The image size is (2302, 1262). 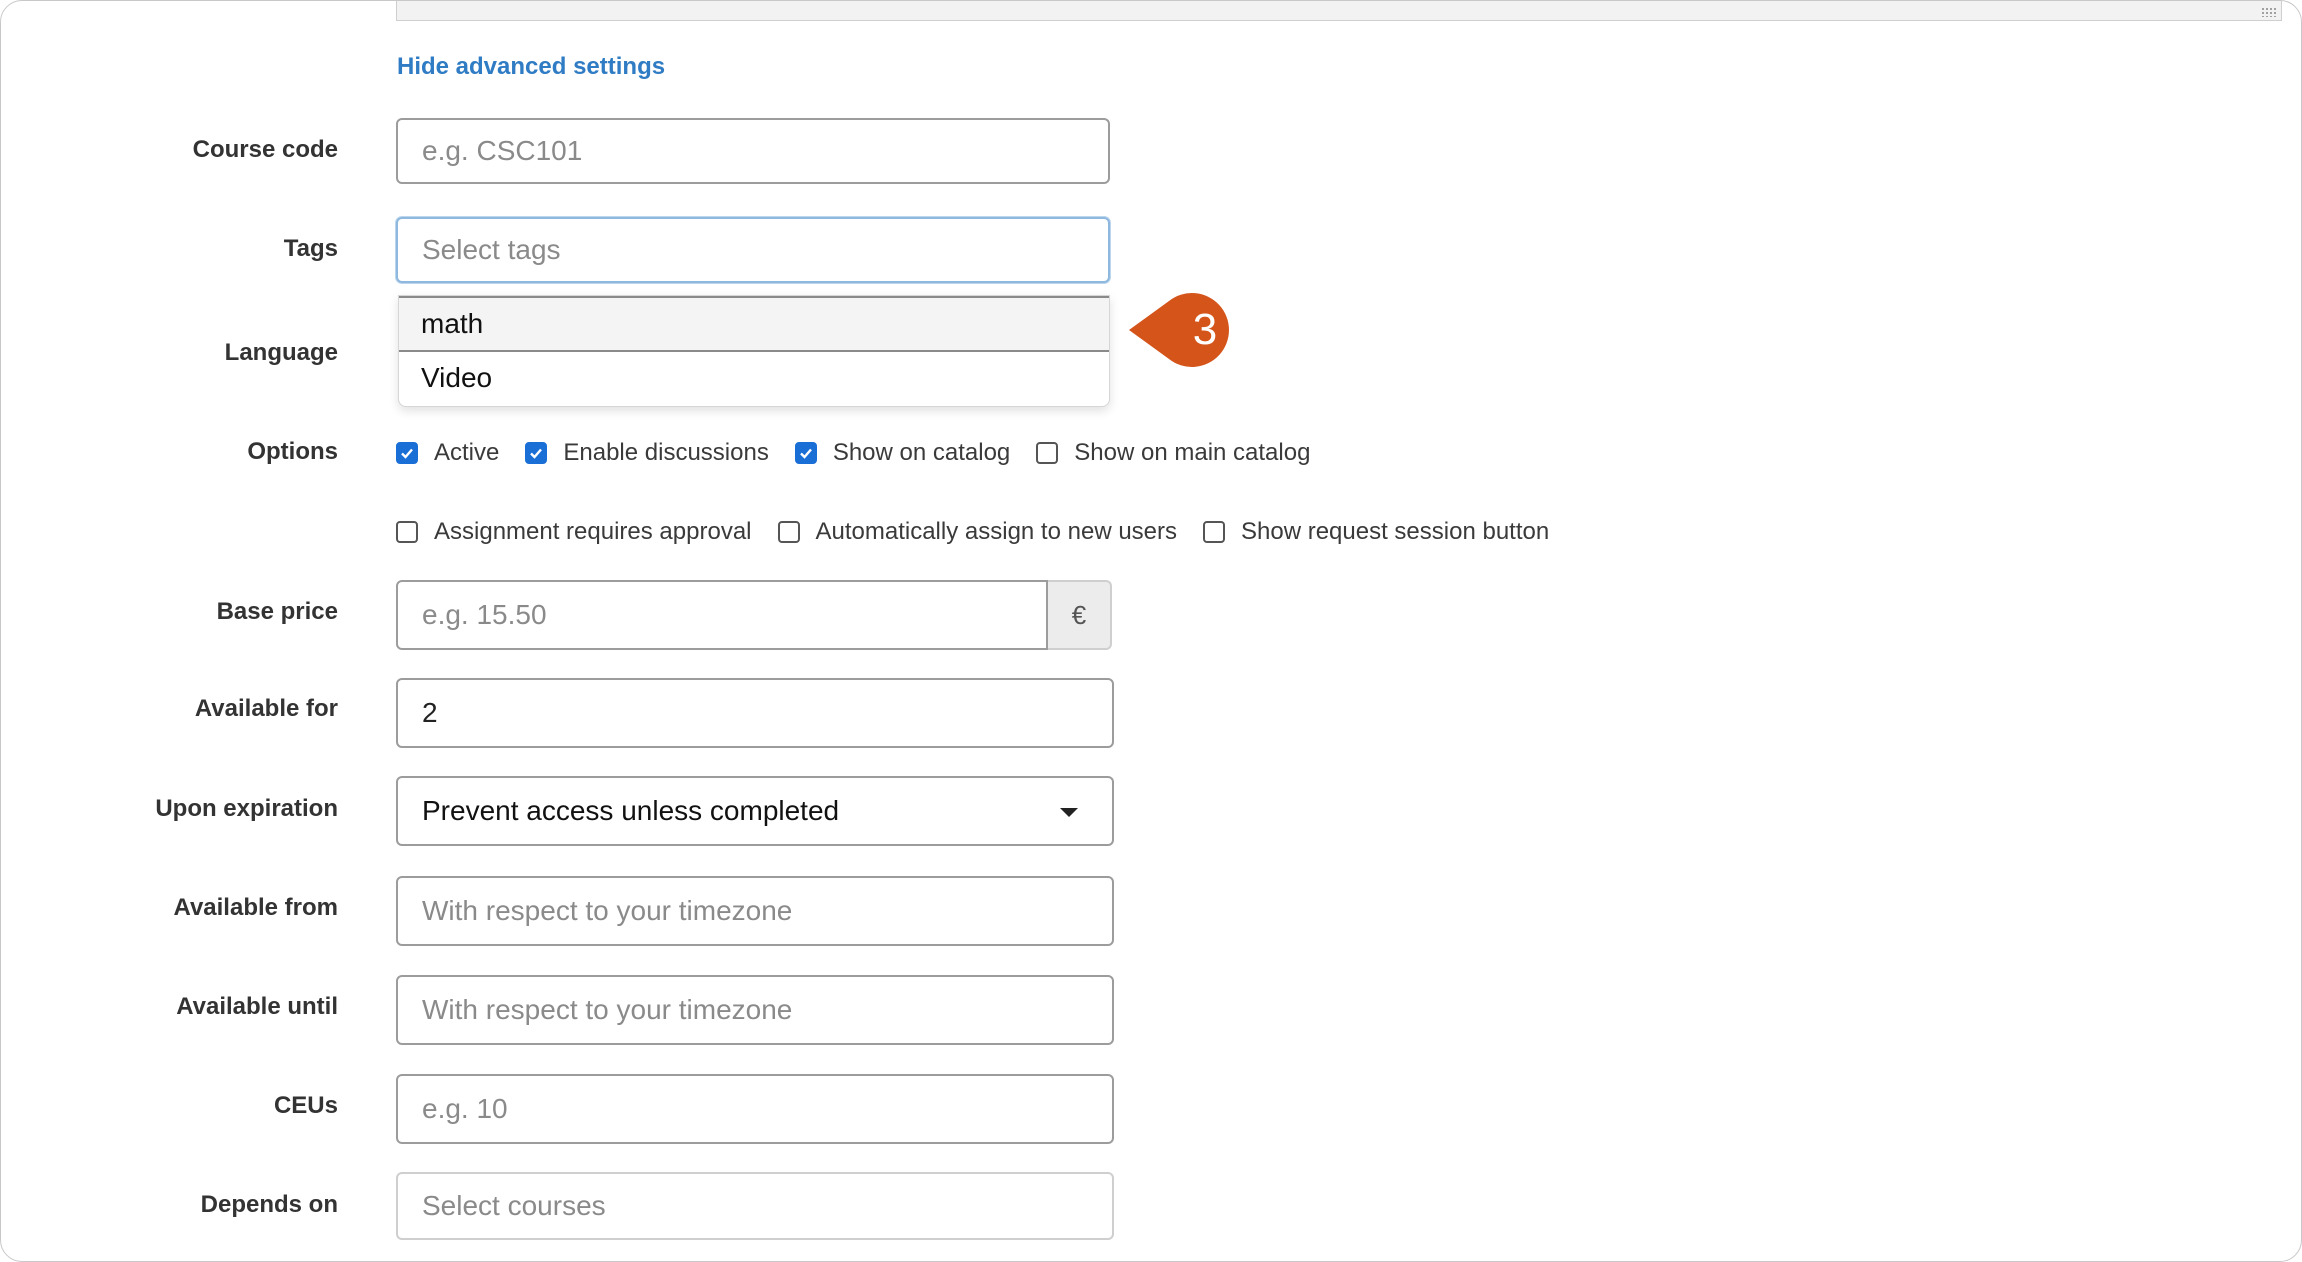 I want to click on available-for-input, so click(x=755, y=713).